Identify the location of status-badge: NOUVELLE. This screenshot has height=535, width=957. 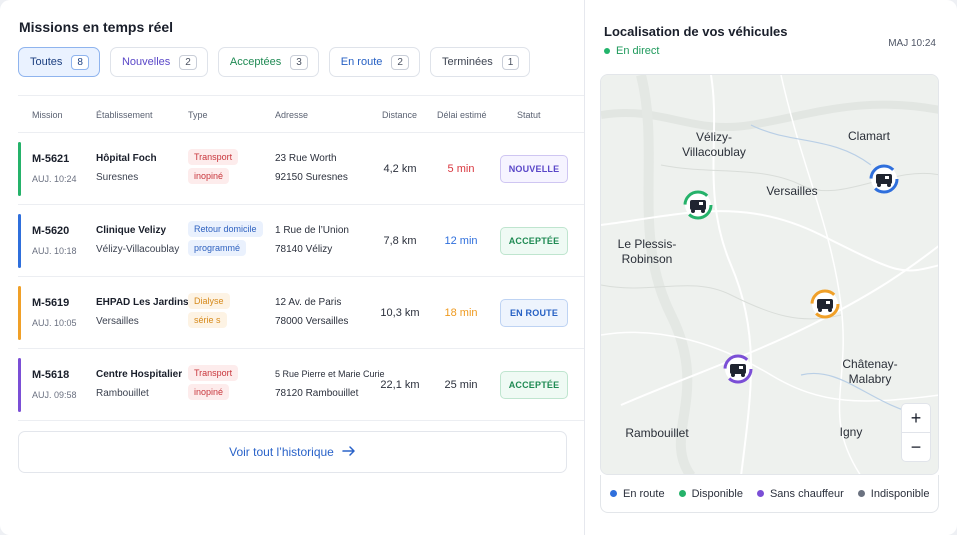
(534, 169).